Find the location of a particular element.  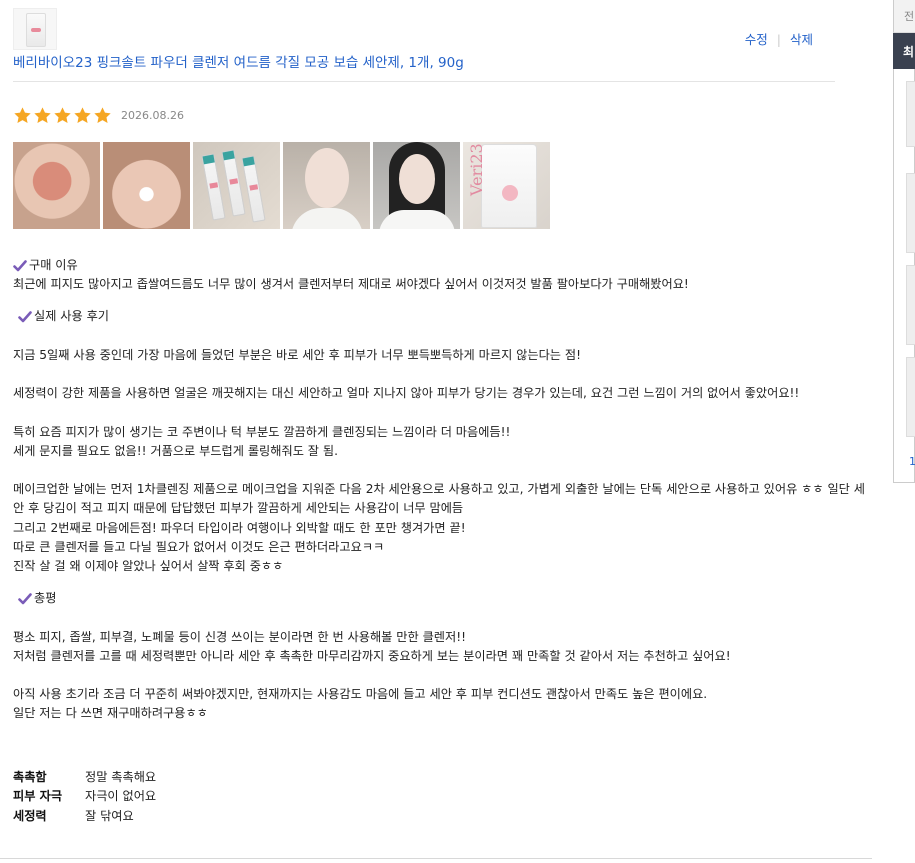

section-title: 총평 is located at coordinates (45, 598).